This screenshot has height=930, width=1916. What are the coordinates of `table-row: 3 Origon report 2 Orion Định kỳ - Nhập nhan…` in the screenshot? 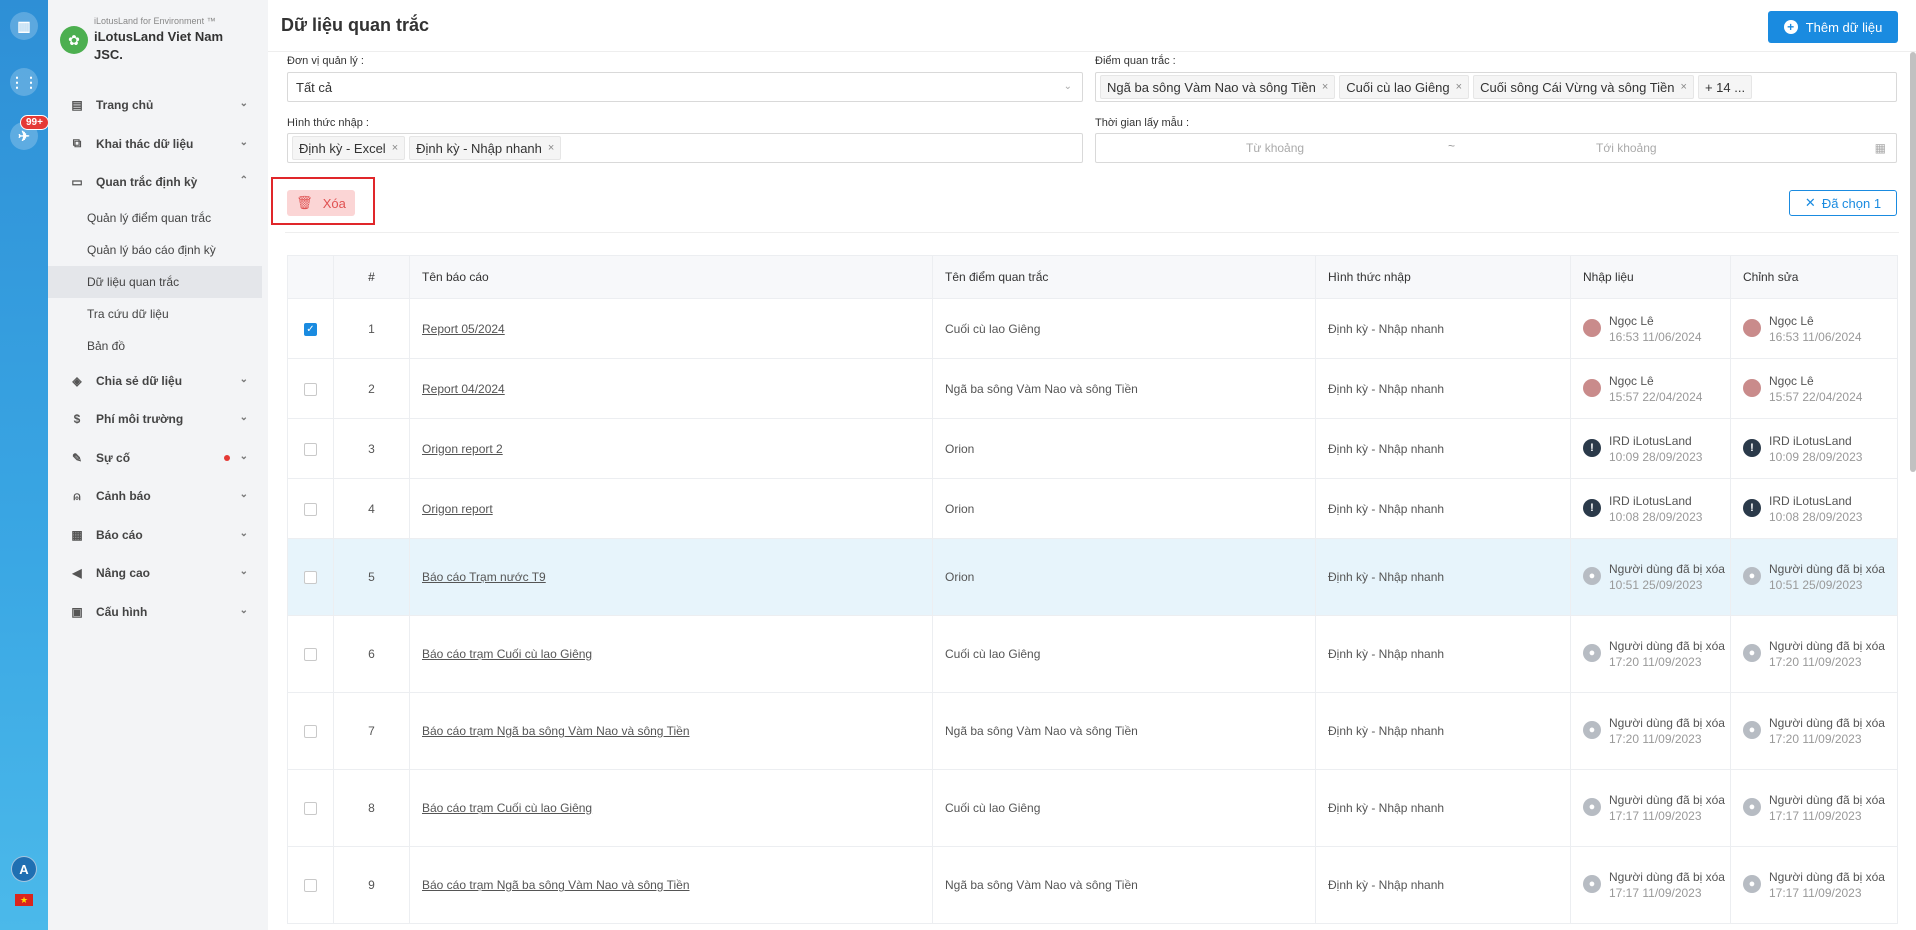 It's located at (1092, 448).